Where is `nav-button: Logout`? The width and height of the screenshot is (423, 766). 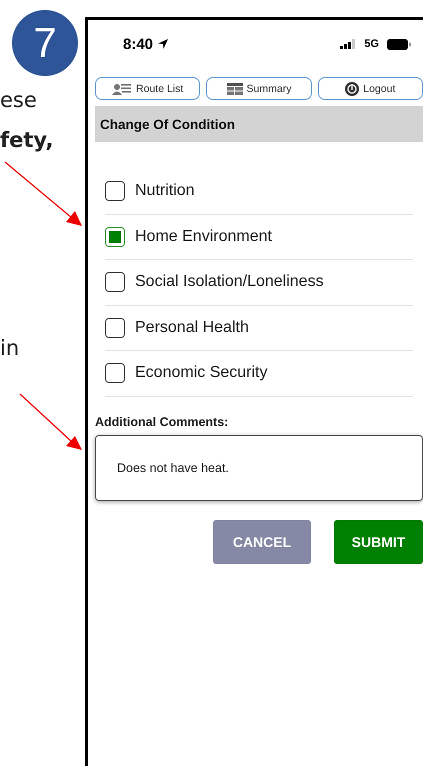
nav-button: Logout is located at coordinates (370, 88).